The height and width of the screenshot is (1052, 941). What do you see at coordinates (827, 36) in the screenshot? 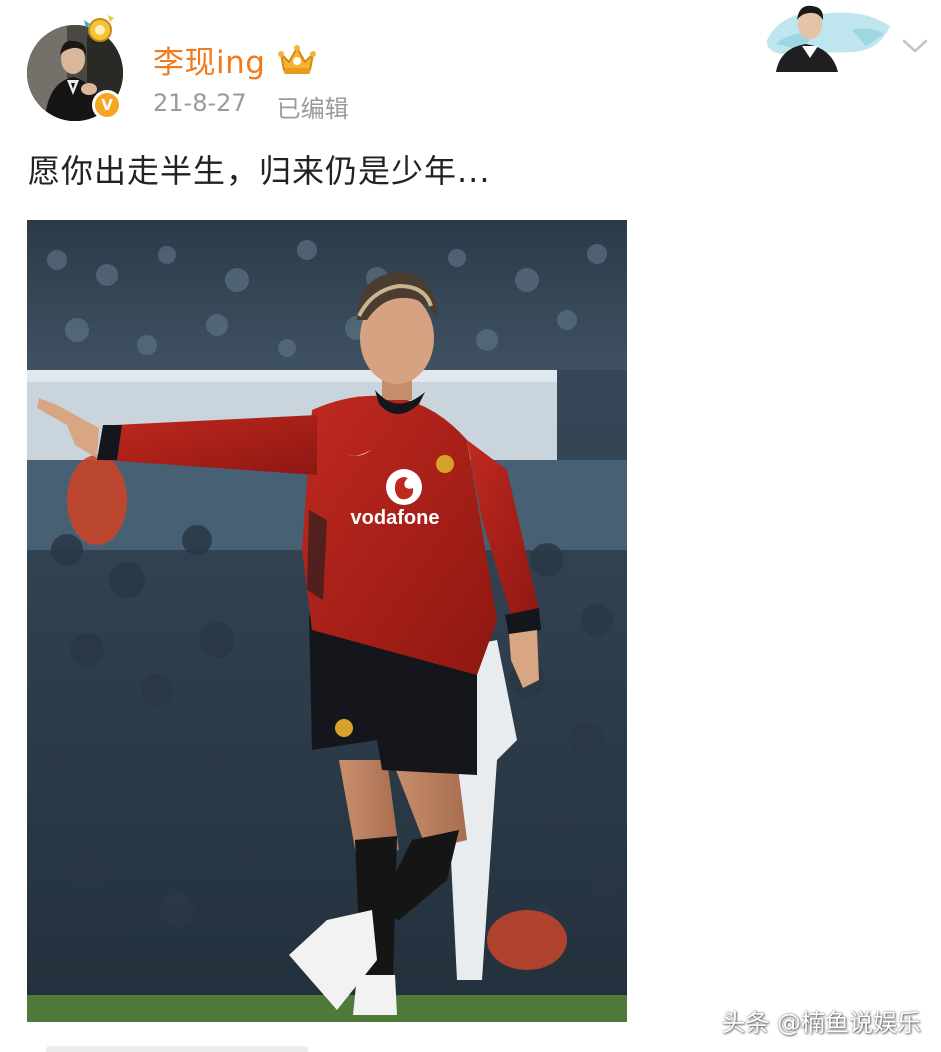
I see `follow-avatar-thumbnail` at bounding box center [827, 36].